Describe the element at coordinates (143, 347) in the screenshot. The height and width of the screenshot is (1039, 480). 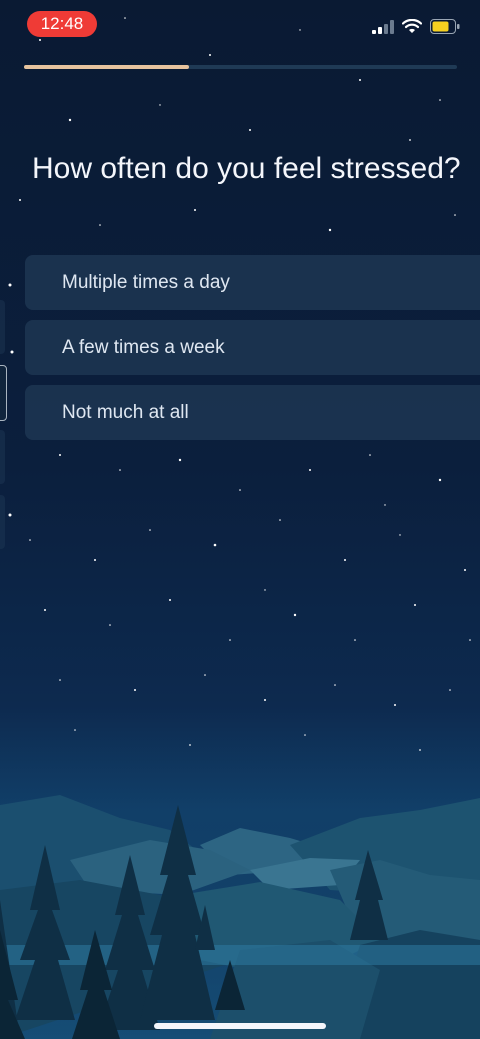
I see `option-label: A few times a week` at that location.